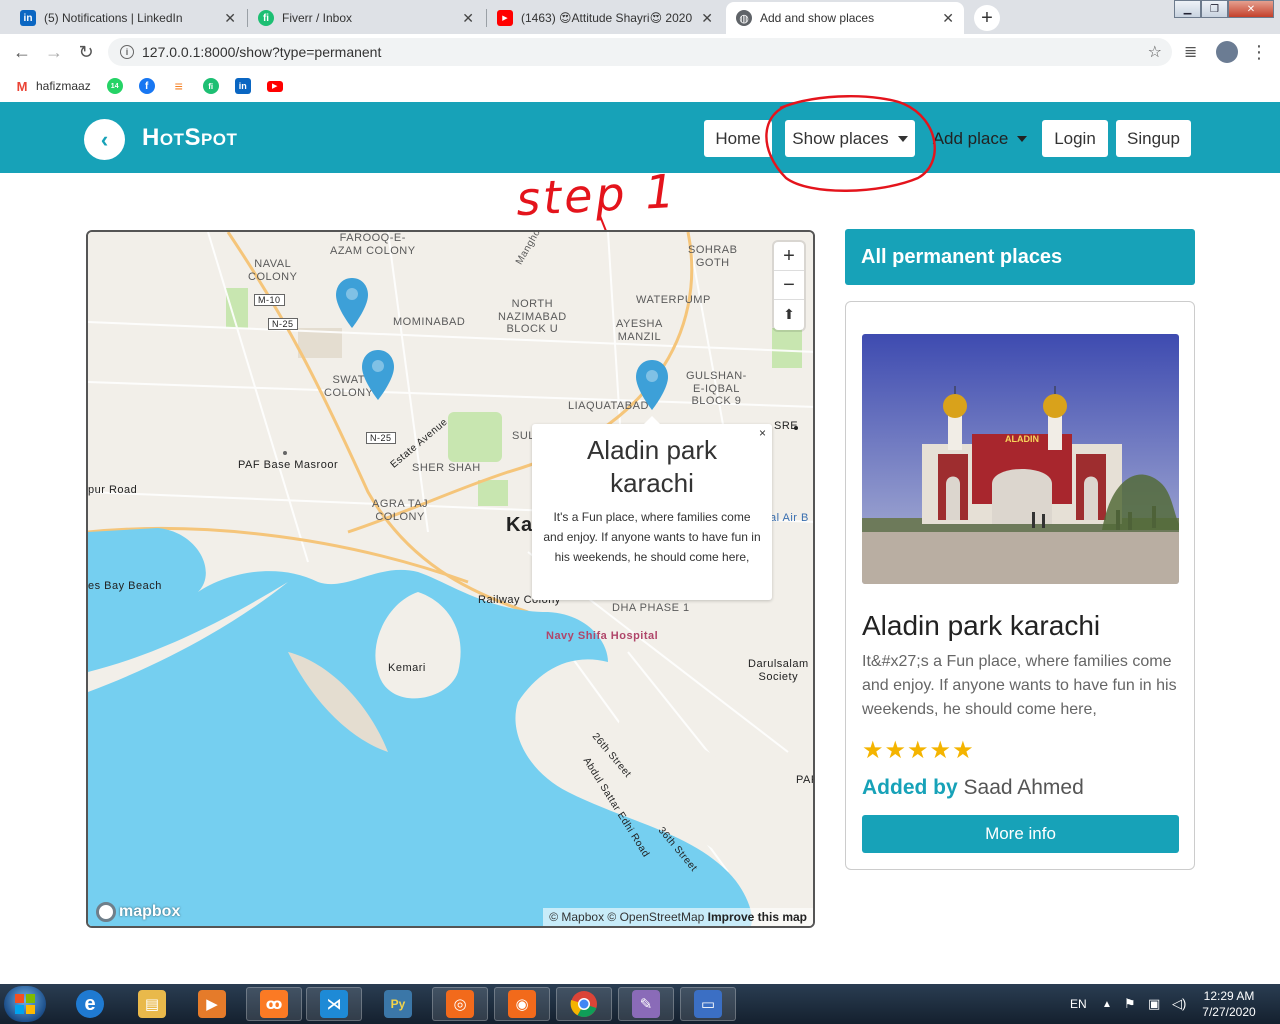 This screenshot has height=1024, width=1280. Describe the element at coordinates (1190, 52) in the screenshot. I see `media-control-icon: ≣` at that location.